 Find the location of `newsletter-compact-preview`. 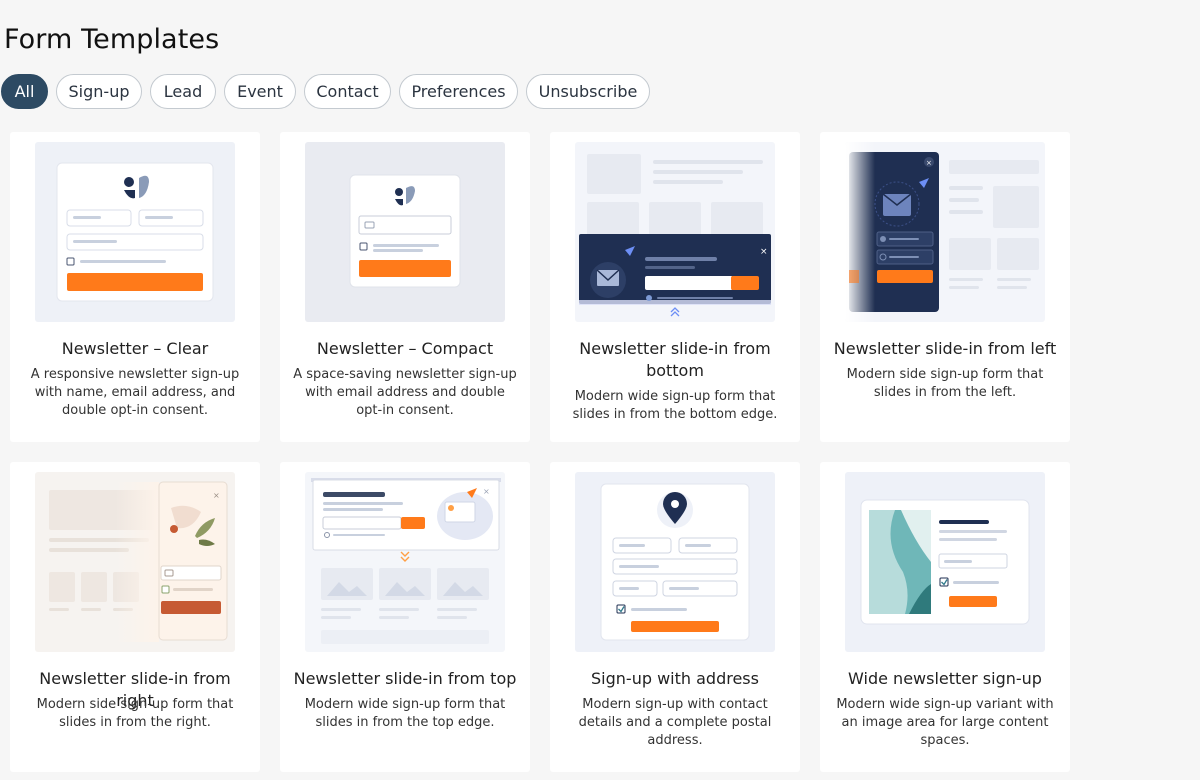

newsletter-compact-preview is located at coordinates (405, 232).